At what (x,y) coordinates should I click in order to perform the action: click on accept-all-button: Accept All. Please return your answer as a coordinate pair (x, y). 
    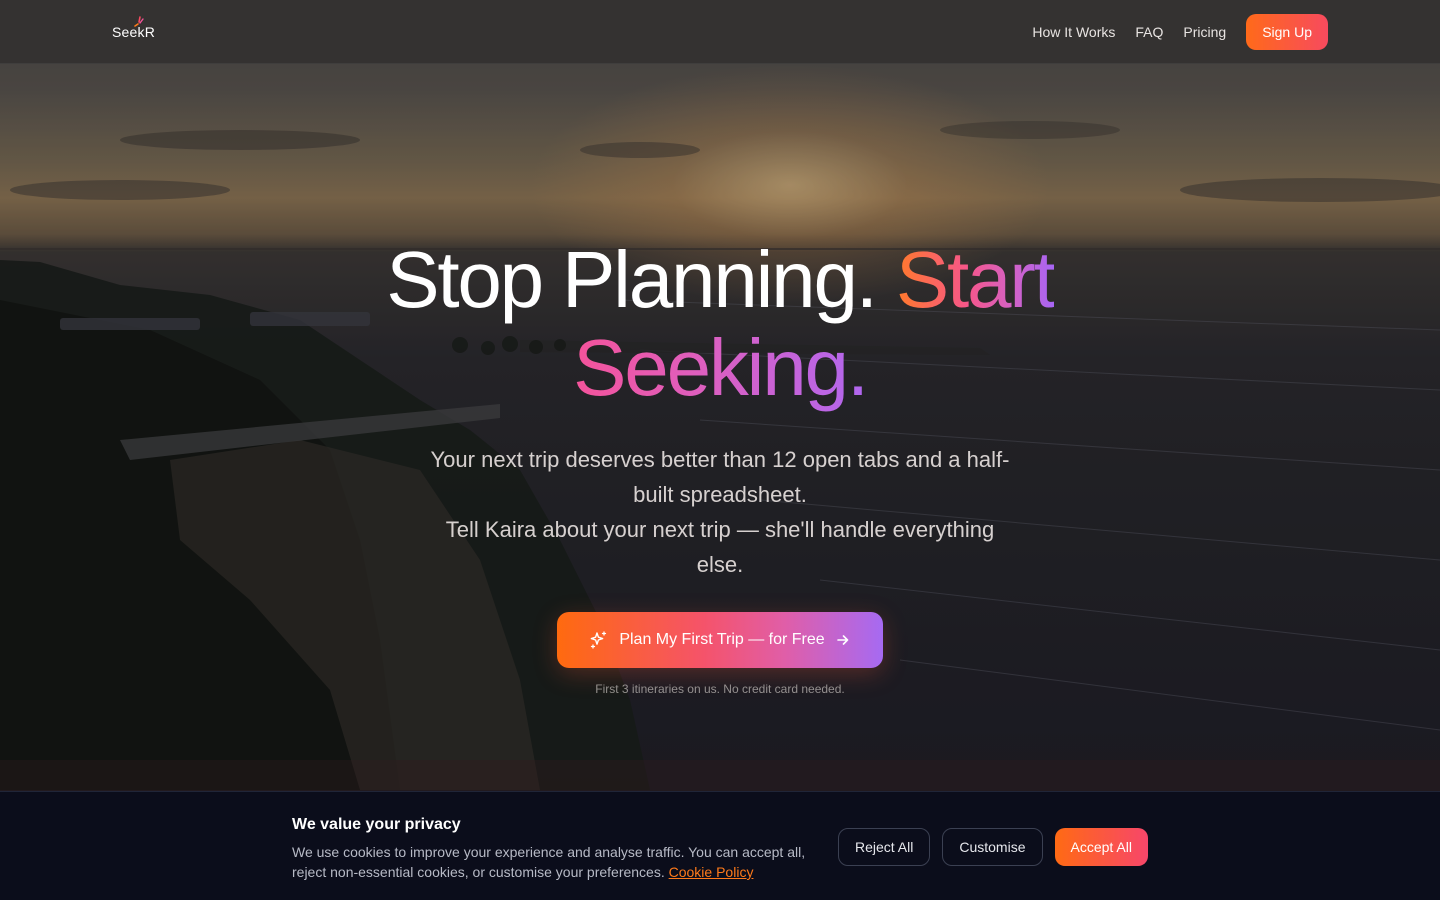
    Looking at the image, I should click on (1101, 847).